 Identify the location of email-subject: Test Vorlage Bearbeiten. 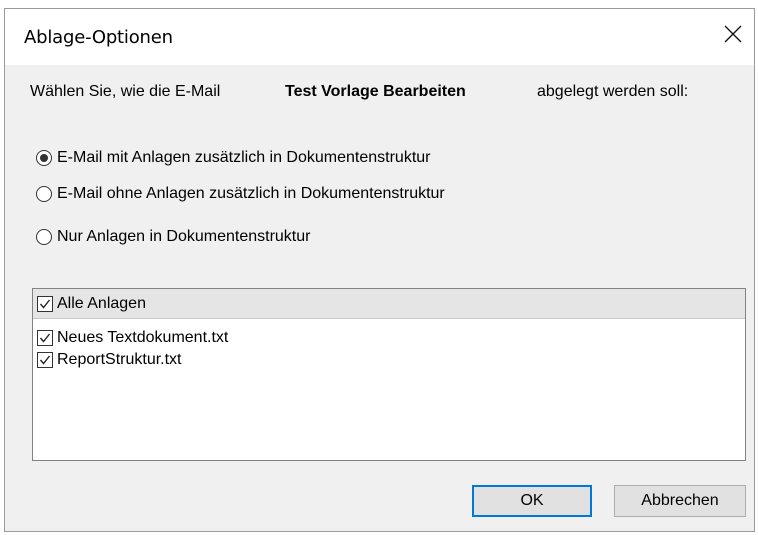
(375, 91).